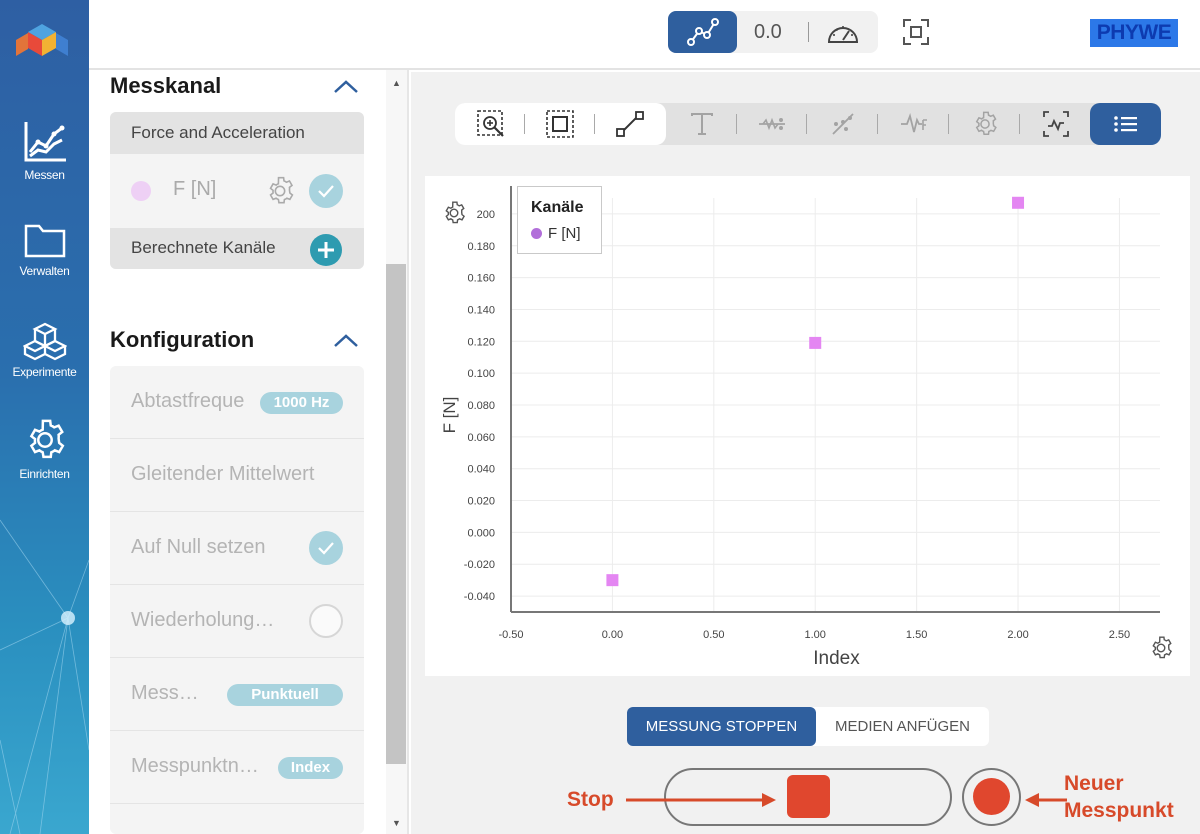  I want to click on add-computed-channel-icon, so click(326, 250).